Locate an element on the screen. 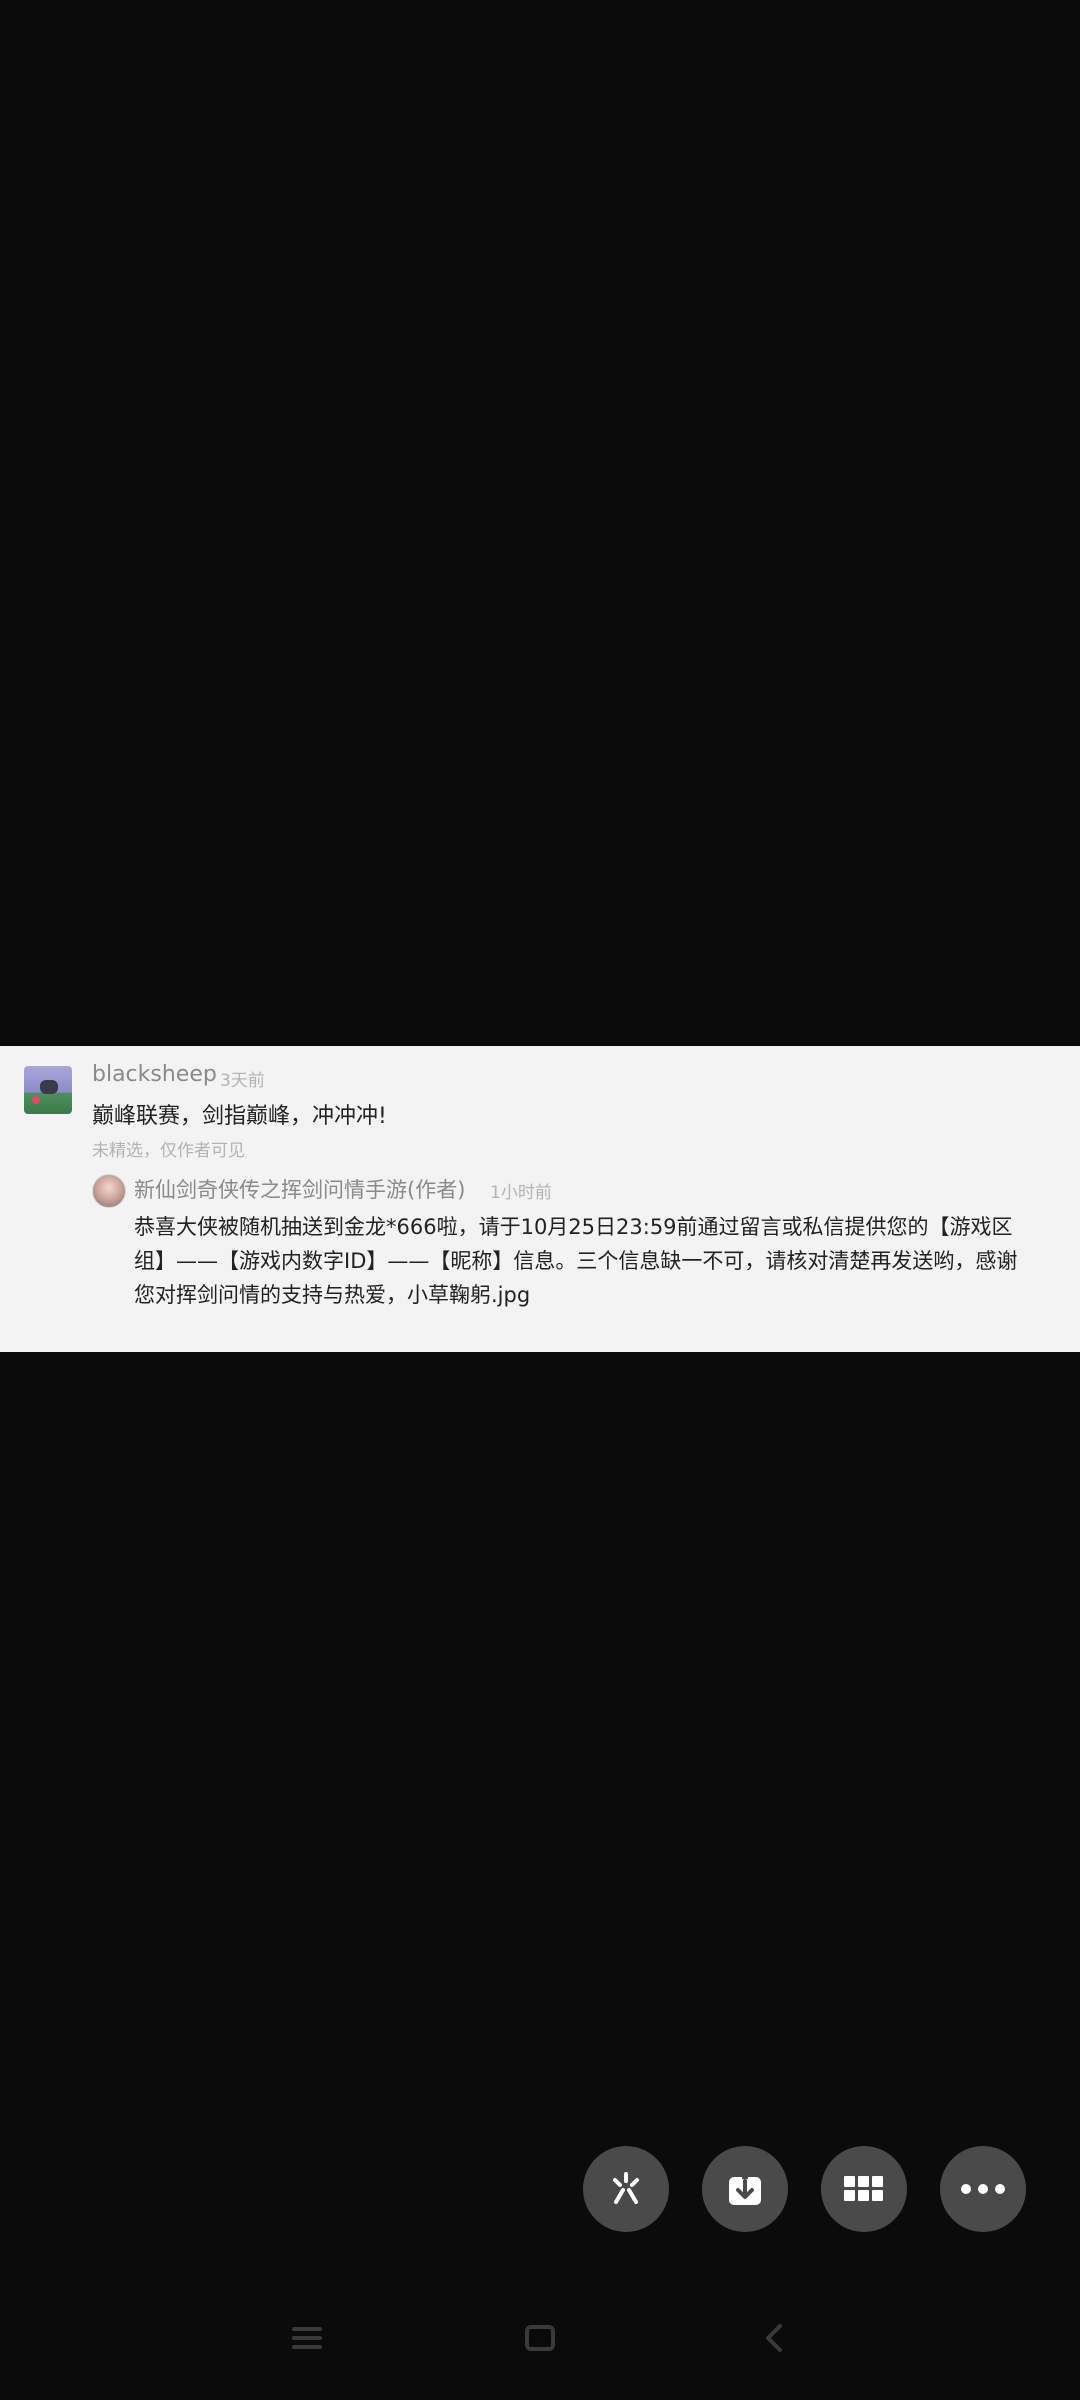  avatar-dot is located at coordinates (36, 1100).